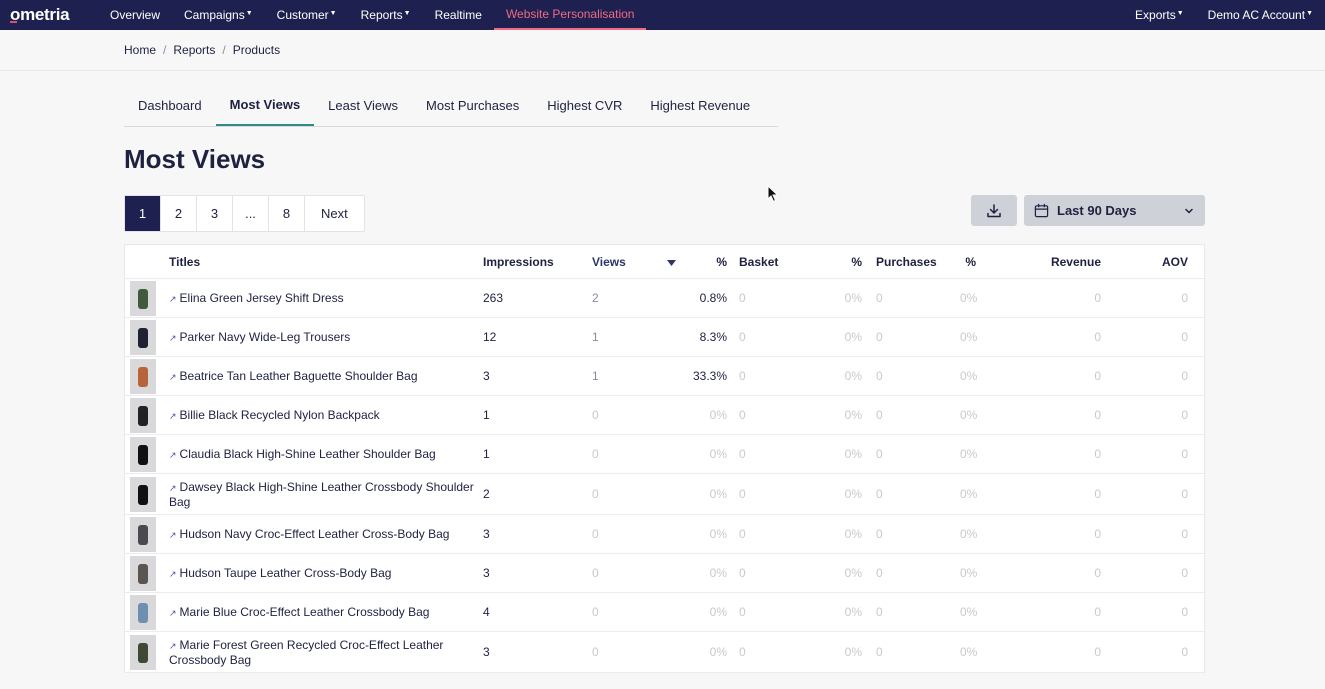 The height and width of the screenshot is (689, 1325). What do you see at coordinates (570, 15) in the screenshot?
I see `nav-item-website-personalisation: Website Personalisation` at bounding box center [570, 15].